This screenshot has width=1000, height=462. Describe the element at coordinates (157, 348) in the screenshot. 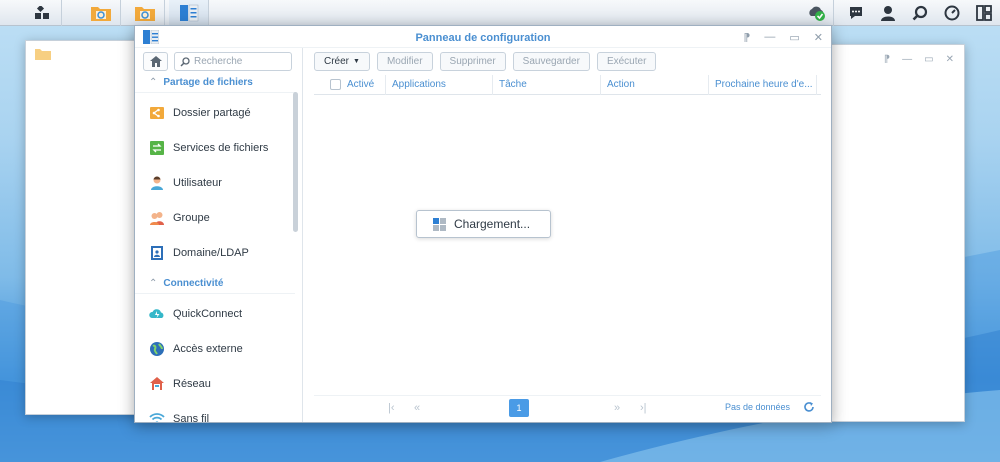

I see `external-access-icon` at that location.